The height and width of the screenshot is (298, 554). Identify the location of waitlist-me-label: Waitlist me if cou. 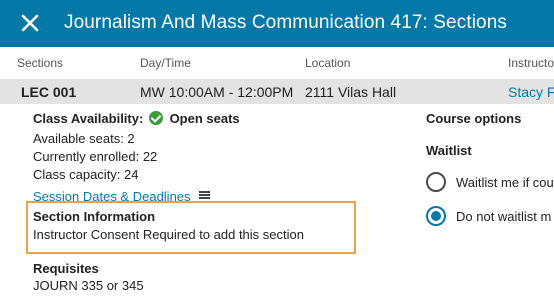
(505, 182).